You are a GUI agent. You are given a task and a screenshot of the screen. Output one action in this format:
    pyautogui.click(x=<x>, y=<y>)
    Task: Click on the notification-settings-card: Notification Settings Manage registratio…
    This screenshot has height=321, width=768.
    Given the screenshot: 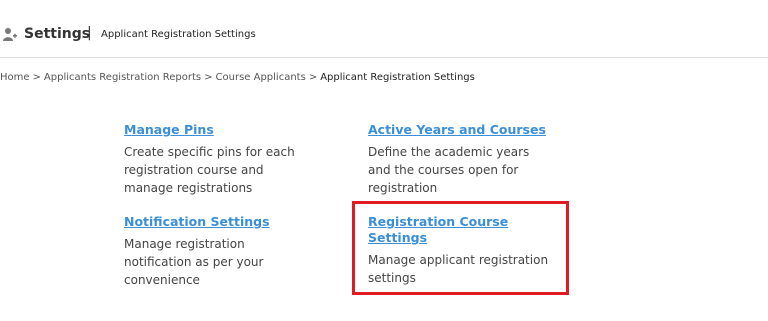 What is the action you would take?
    pyautogui.click(x=214, y=251)
    